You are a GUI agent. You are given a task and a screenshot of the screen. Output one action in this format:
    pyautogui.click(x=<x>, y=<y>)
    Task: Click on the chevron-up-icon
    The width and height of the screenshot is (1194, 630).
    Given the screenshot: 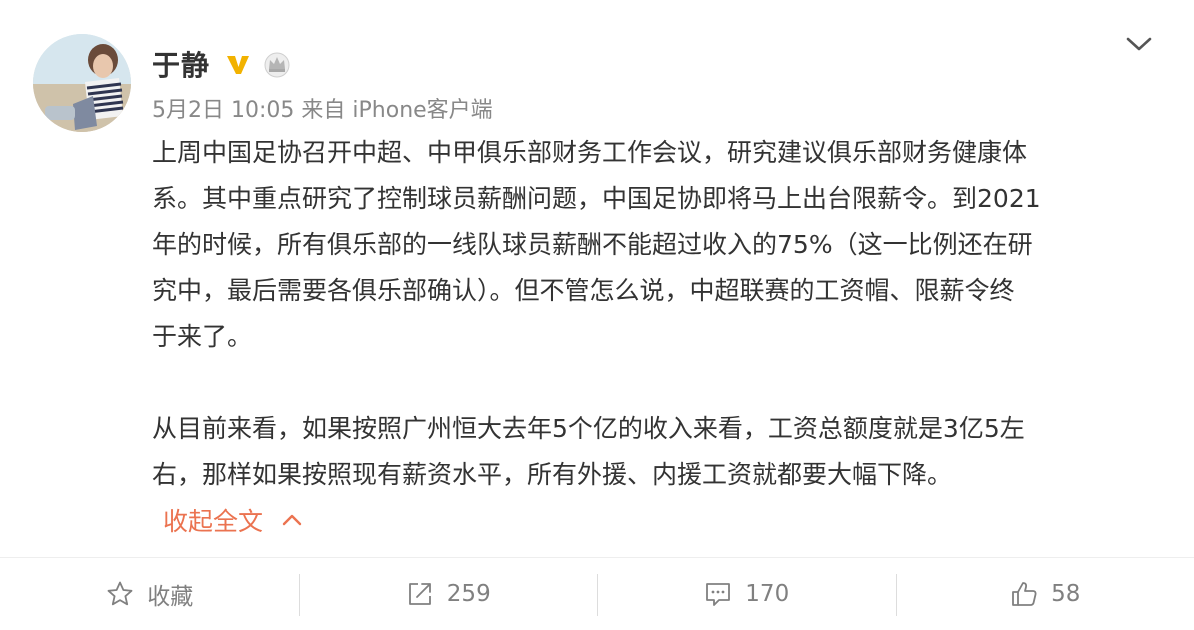 What is the action you would take?
    pyautogui.click(x=292, y=520)
    